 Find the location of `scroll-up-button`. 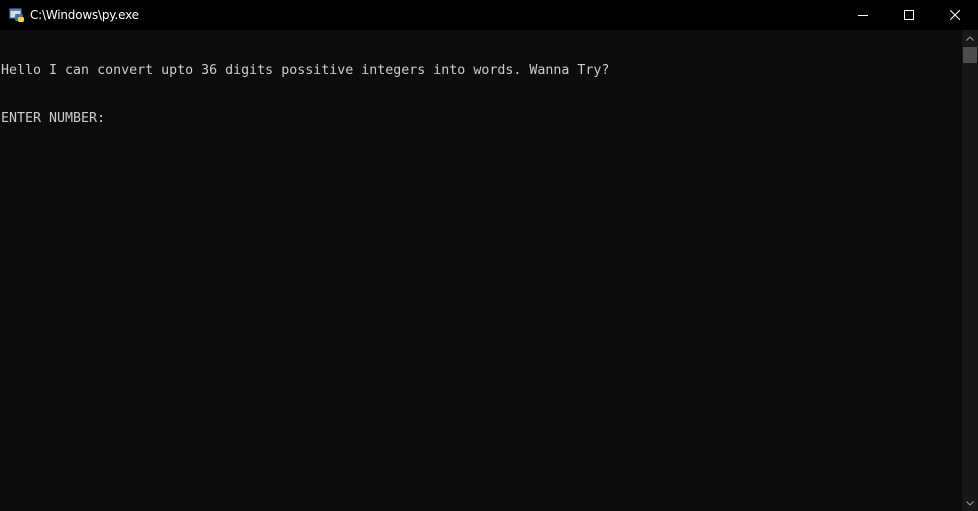

scroll-up-button is located at coordinates (970, 38).